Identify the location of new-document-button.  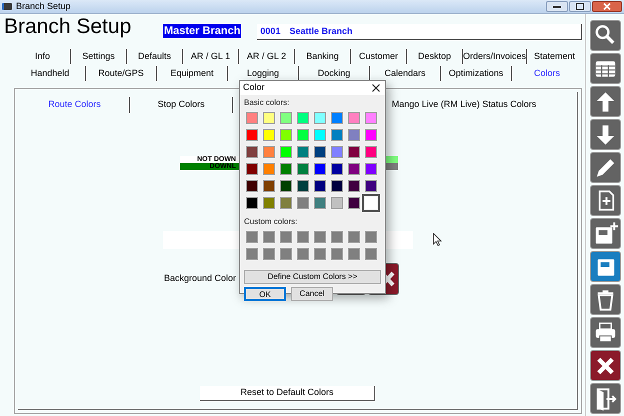
(605, 200).